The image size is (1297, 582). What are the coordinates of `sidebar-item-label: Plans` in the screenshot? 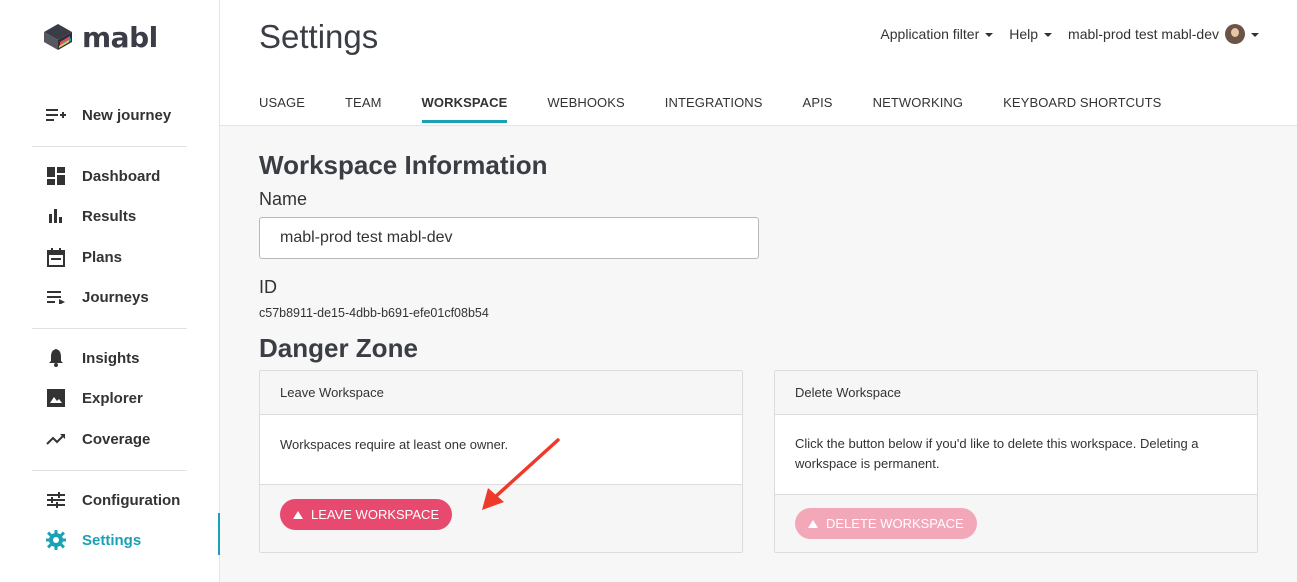 It's located at (102, 257).